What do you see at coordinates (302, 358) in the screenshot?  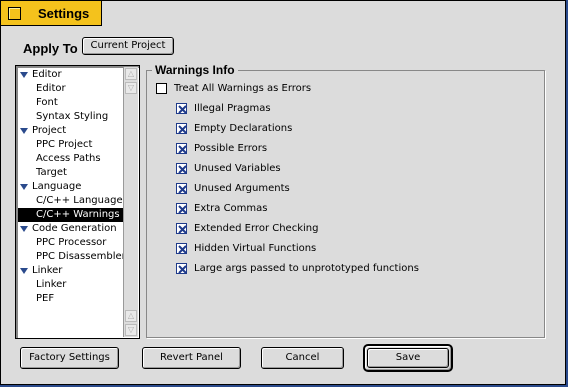 I see `cancel-button: Cancel` at bounding box center [302, 358].